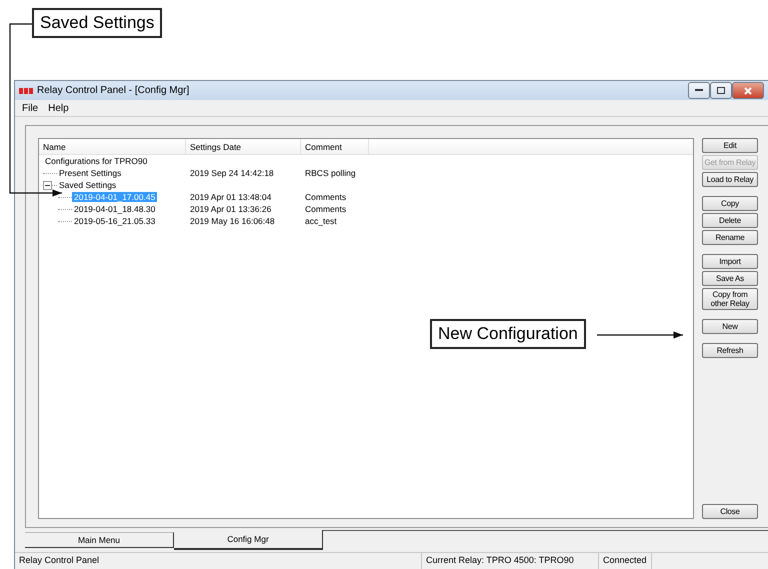 Image resolution: width=768 pixels, height=569 pixels. I want to click on callout-label: Saved Settings, so click(97, 23).